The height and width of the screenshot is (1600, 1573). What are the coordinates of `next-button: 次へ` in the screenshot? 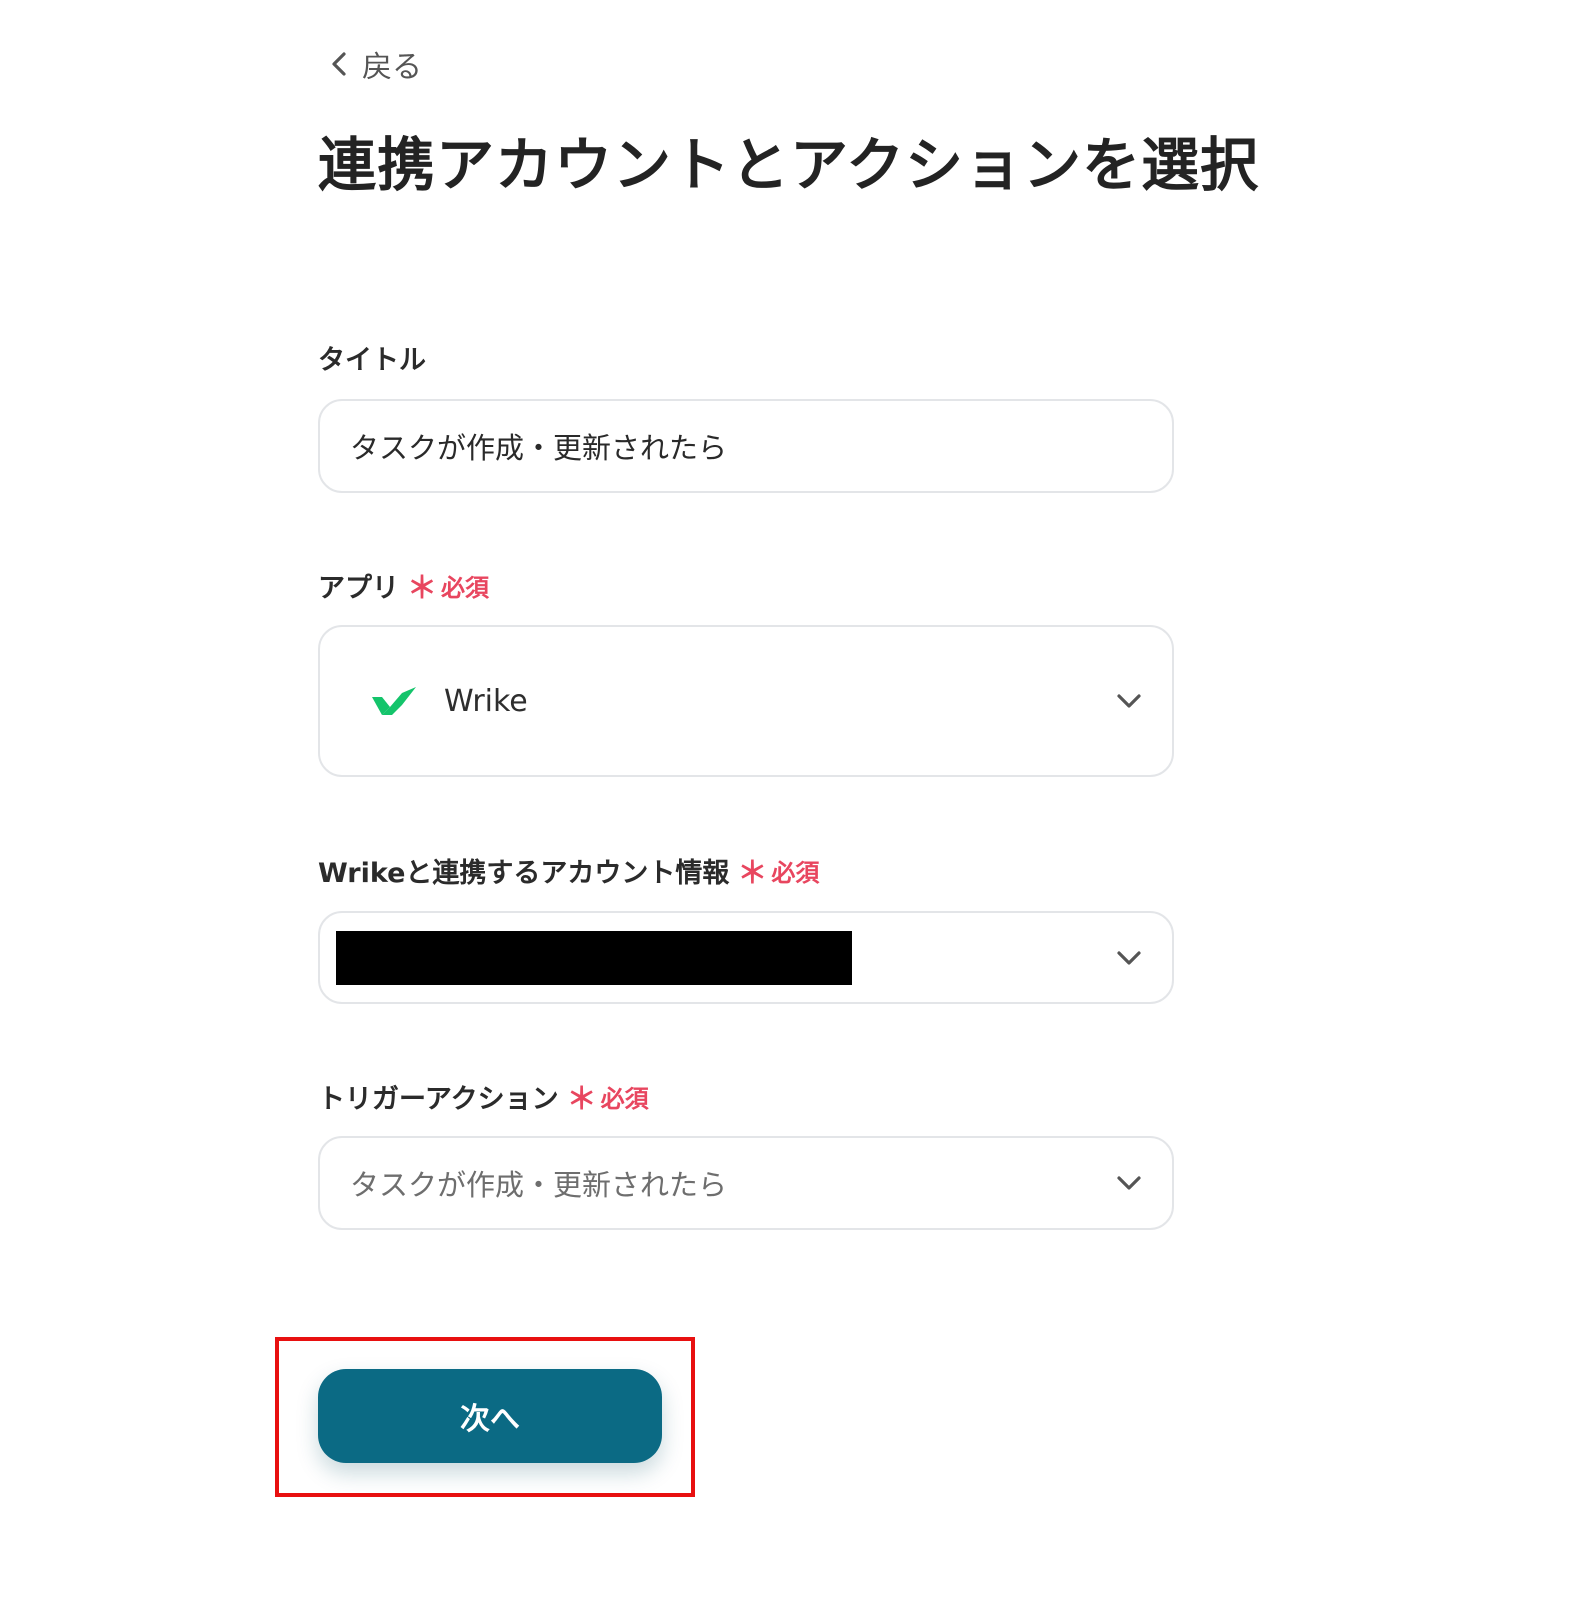 It's located at (490, 1416).